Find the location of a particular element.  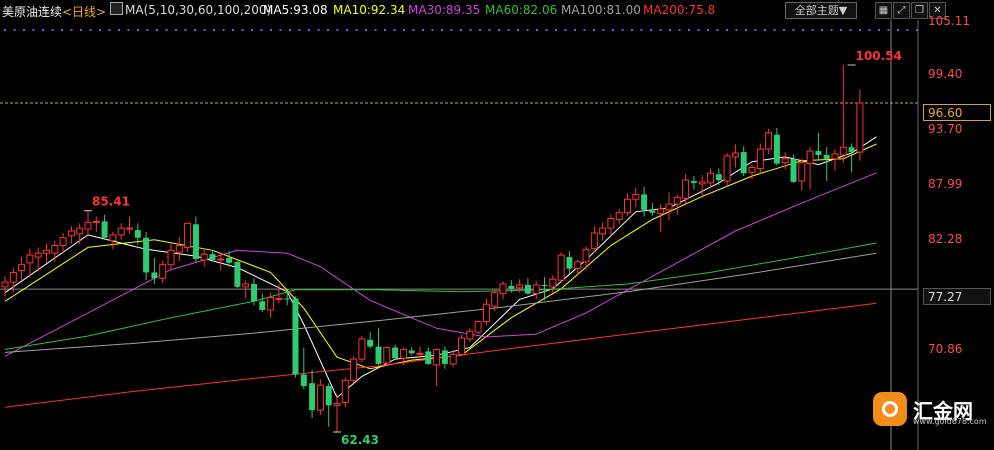

y-tick-label: 70.86 is located at coordinates (945, 349).